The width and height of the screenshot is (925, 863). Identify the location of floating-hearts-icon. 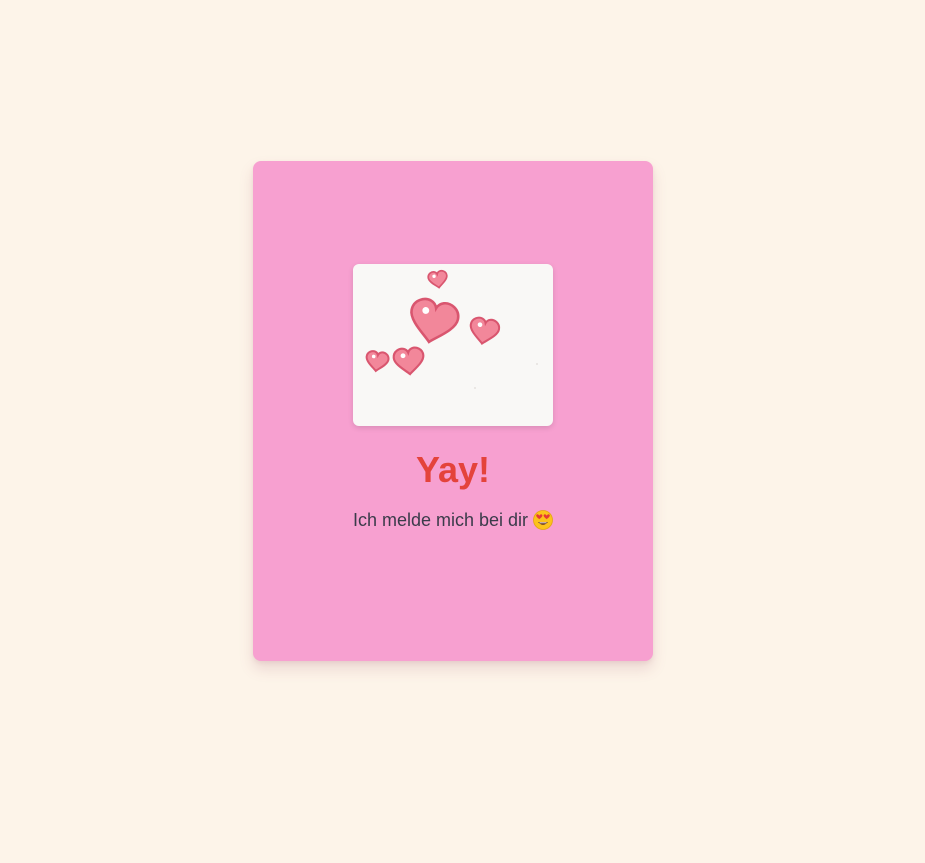
(450, 329).